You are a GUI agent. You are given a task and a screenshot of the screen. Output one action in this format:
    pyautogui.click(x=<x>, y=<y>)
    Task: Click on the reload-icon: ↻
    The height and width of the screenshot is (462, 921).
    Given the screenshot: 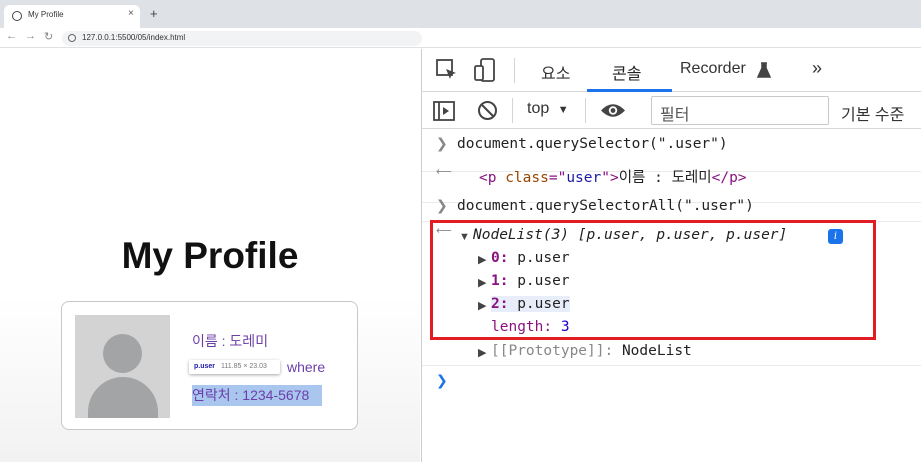 What is the action you would take?
    pyautogui.click(x=48, y=36)
    